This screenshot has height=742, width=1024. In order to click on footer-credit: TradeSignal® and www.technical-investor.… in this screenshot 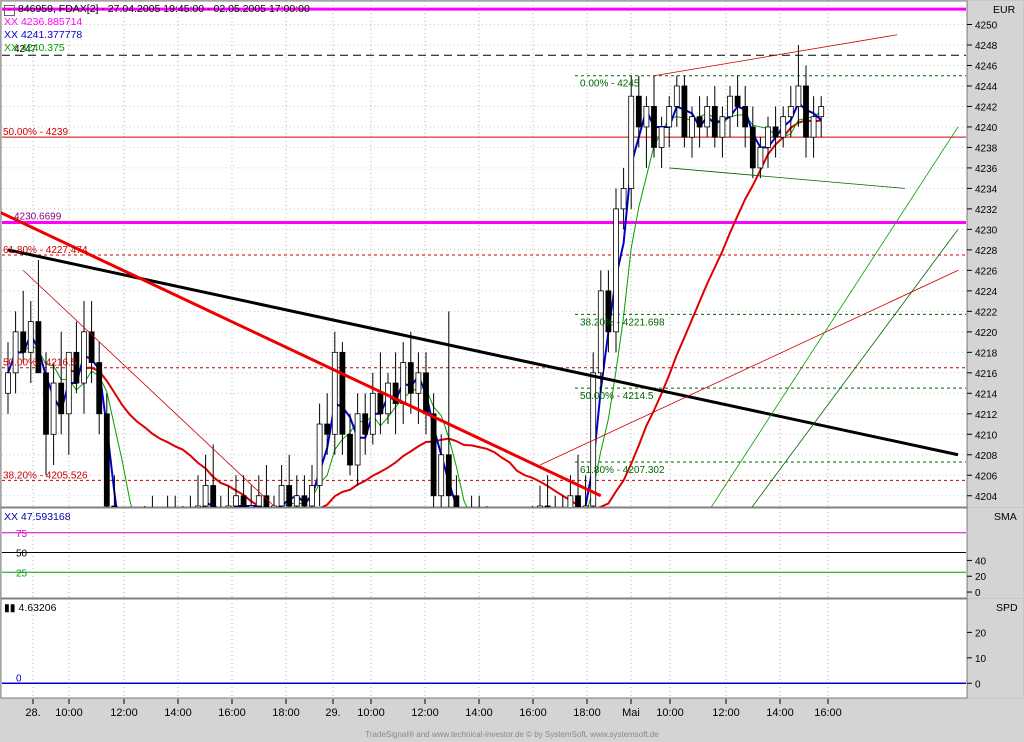, I will do `click(512, 736)`.